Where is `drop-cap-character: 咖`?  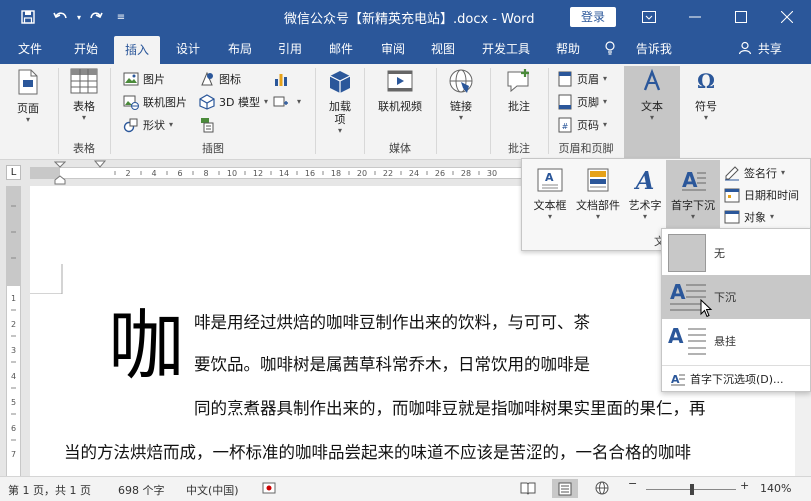
drop-cap-character: 咖 is located at coordinates (146, 346).